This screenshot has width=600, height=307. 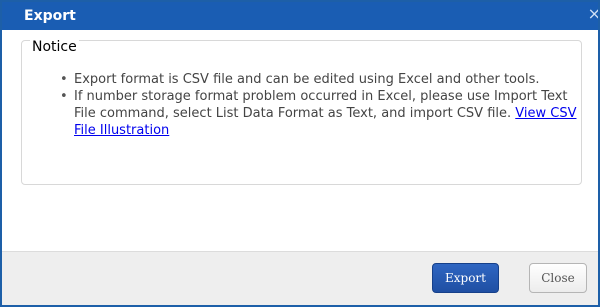 What do you see at coordinates (593, 14) in the screenshot?
I see `close-icon: ×` at bounding box center [593, 14].